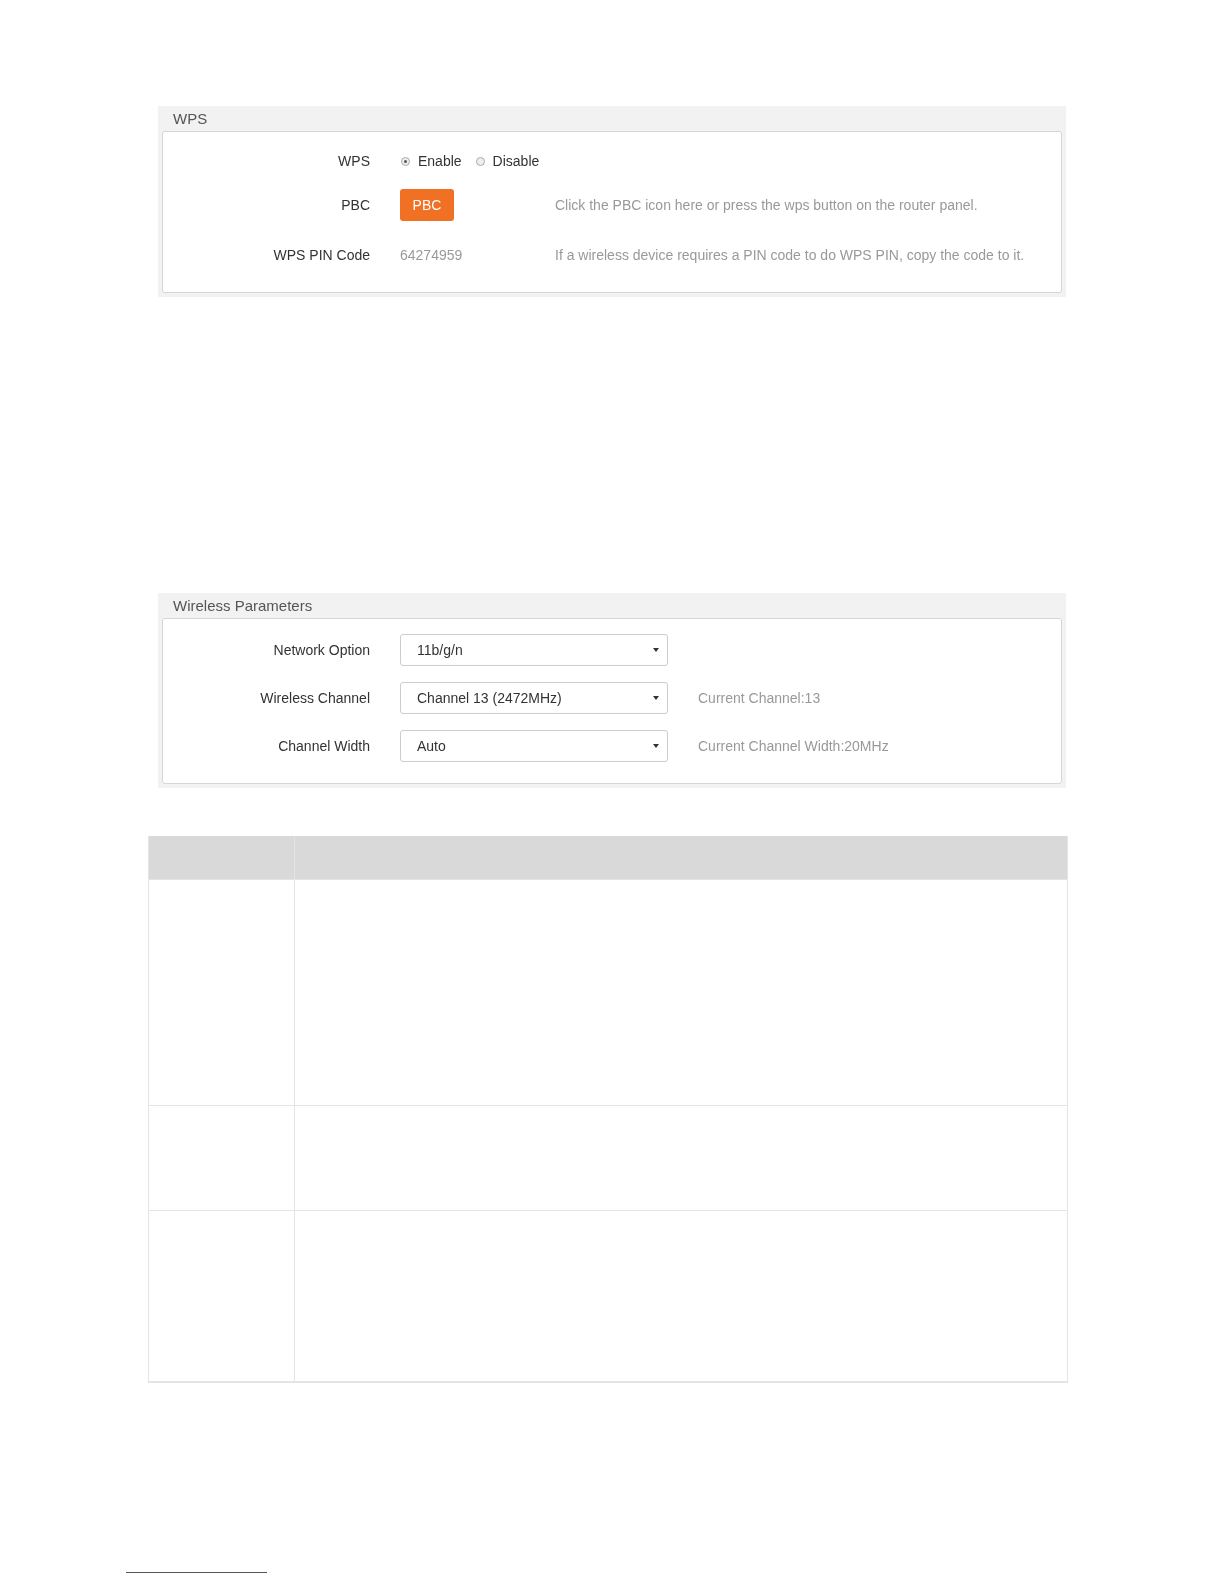 This screenshot has height=1584, width=1224. I want to click on radio-label: Enable, so click(440, 161).